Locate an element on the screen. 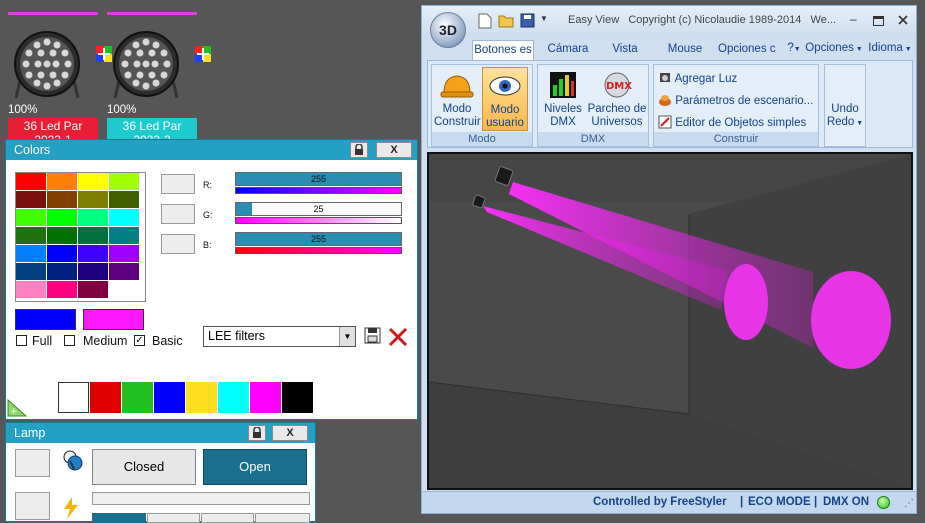 The width and height of the screenshot is (925, 523). open-button: Open is located at coordinates (255, 467).